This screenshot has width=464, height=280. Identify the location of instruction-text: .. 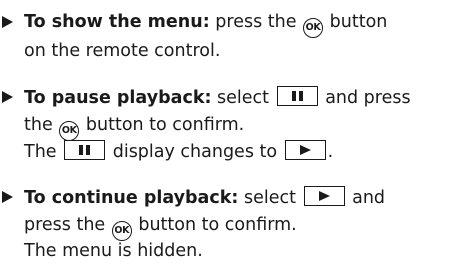
(330, 152).